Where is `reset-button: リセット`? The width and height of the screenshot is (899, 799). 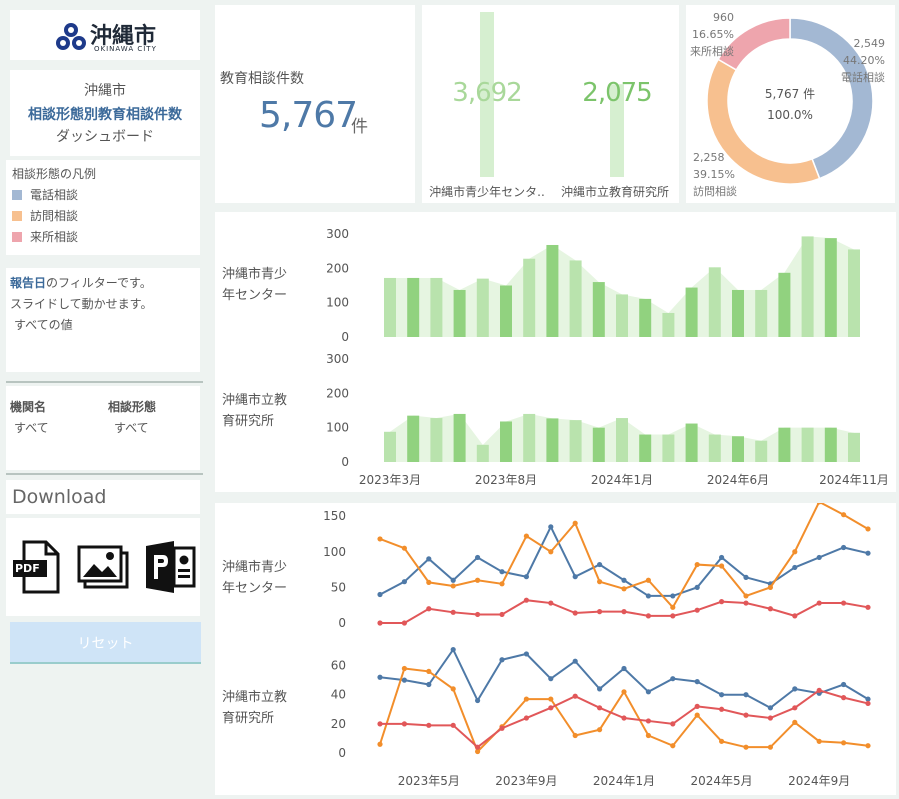
reset-button: リセット is located at coordinates (105, 643).